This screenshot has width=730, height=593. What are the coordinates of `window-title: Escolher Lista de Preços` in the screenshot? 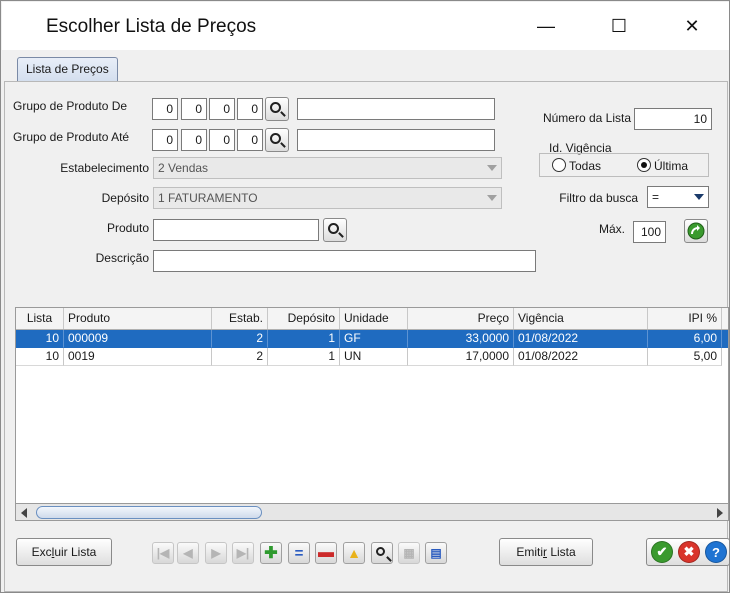 It's located at (151, 26).